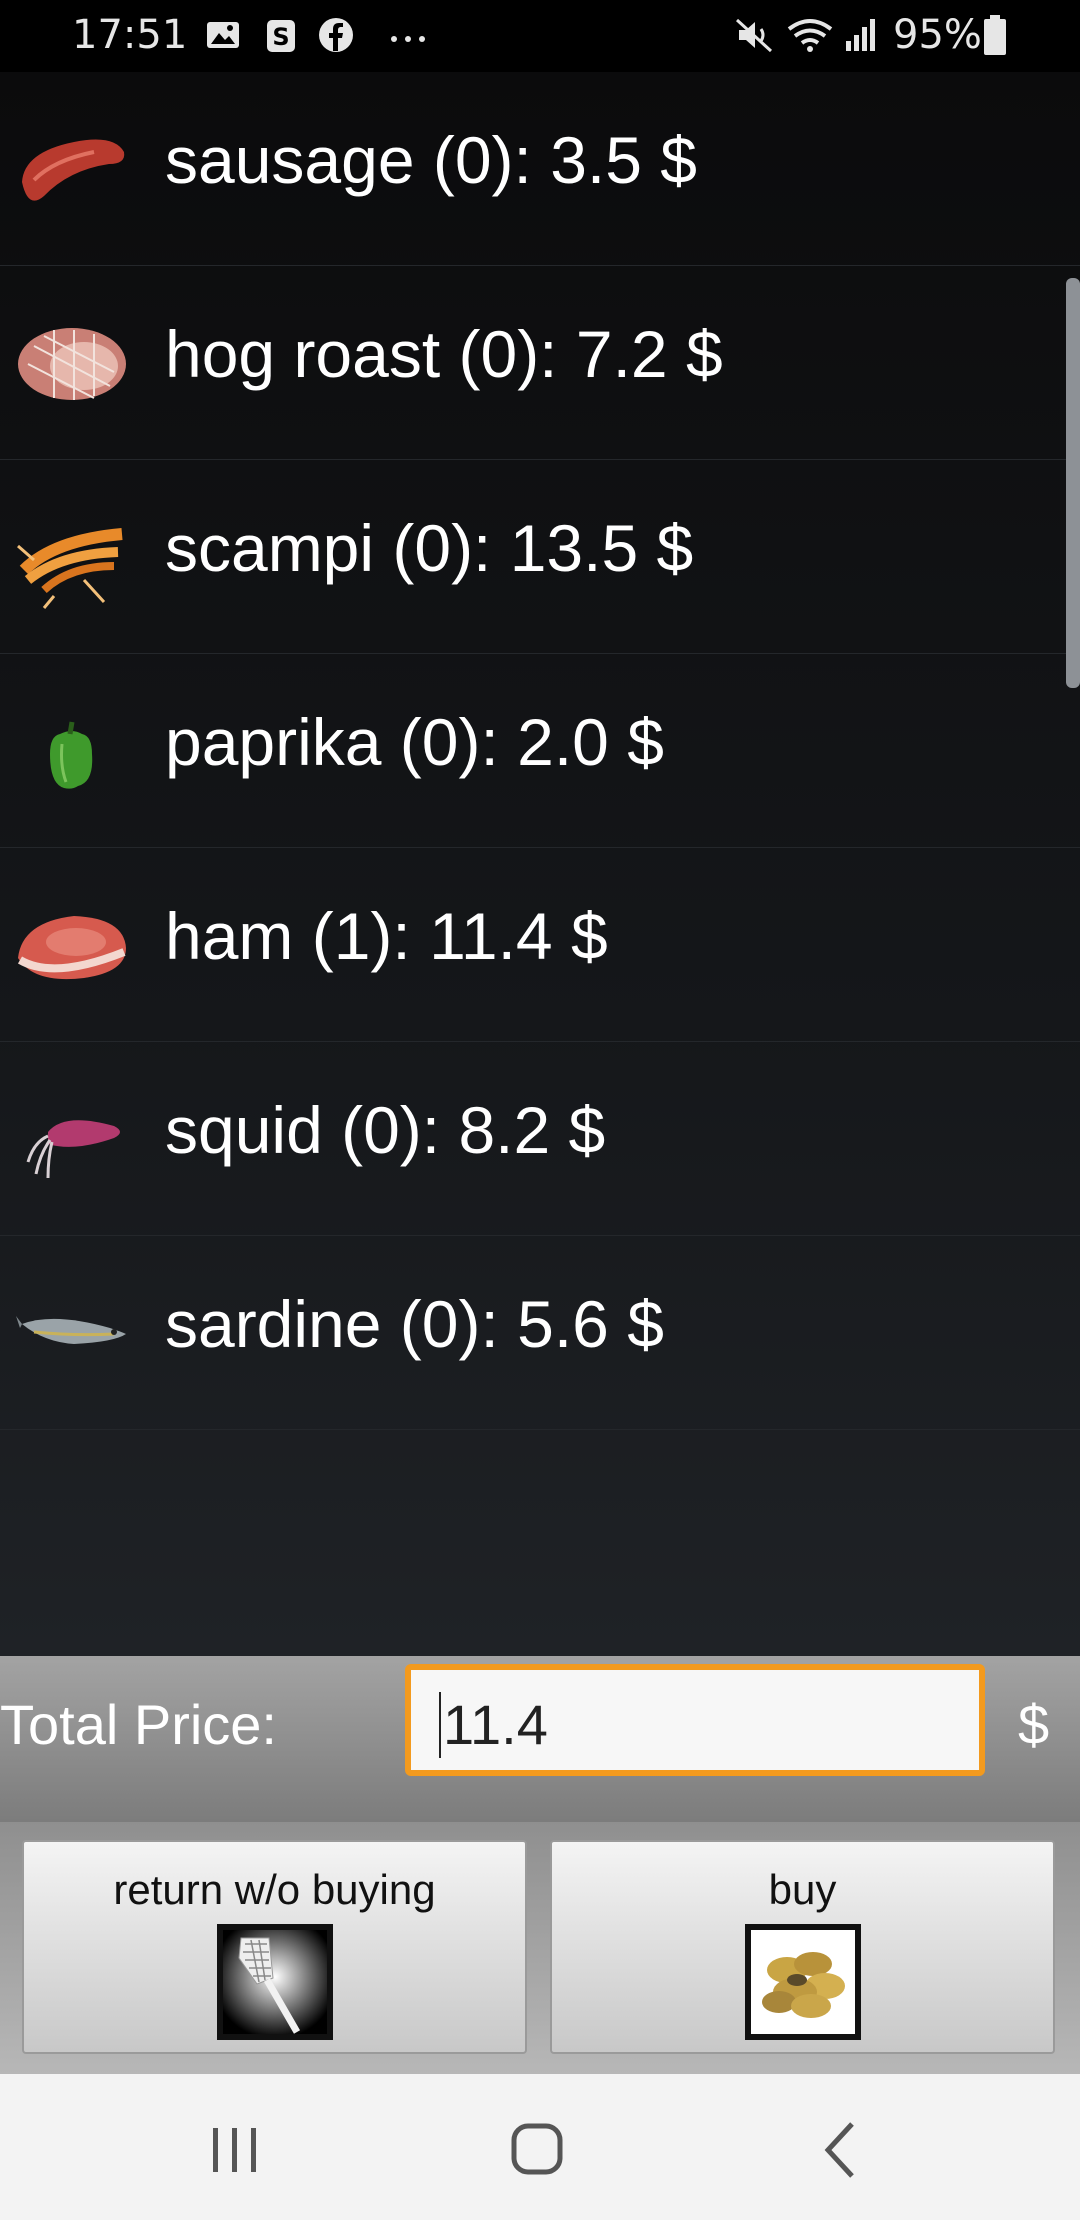  I want to click on sardine-image, so click(71, 1330).